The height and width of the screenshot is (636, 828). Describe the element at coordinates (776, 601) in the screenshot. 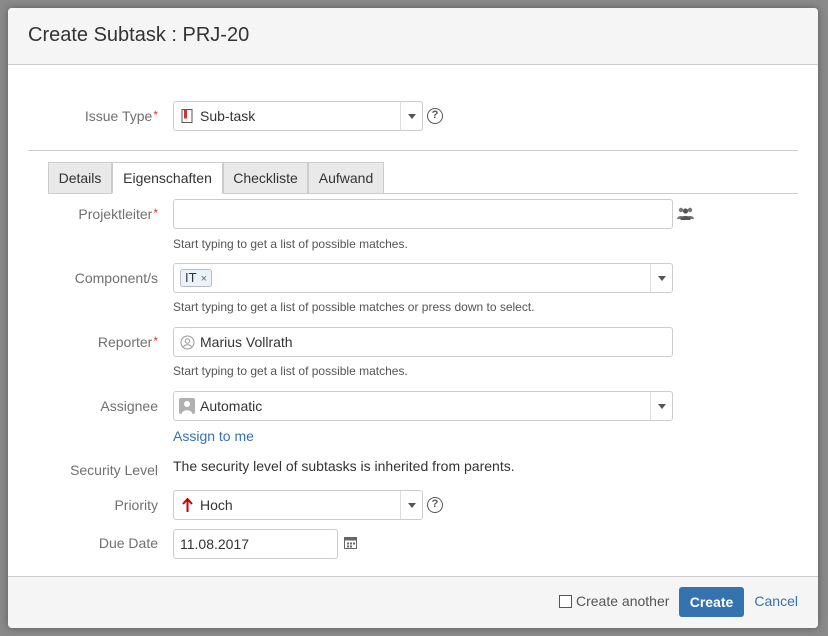

I see `cancel-button: Cancel` at that location.